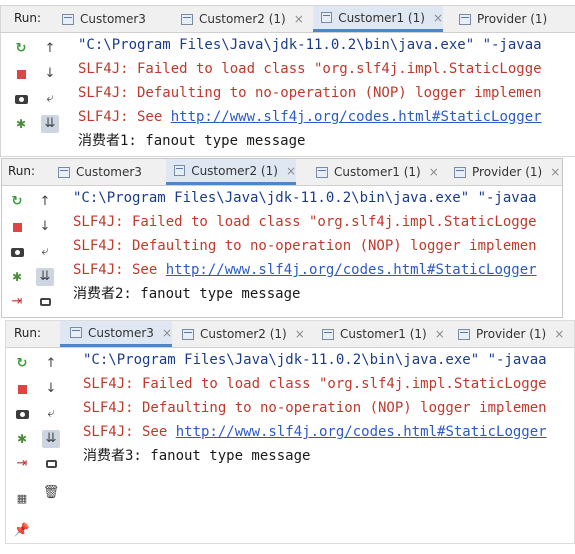 This screenshot has height=554, width=575. What do you see at coordinates (51, 493) in the screenshot?
I see `trash-icon: 🗑` at bounding box center [51, 493].